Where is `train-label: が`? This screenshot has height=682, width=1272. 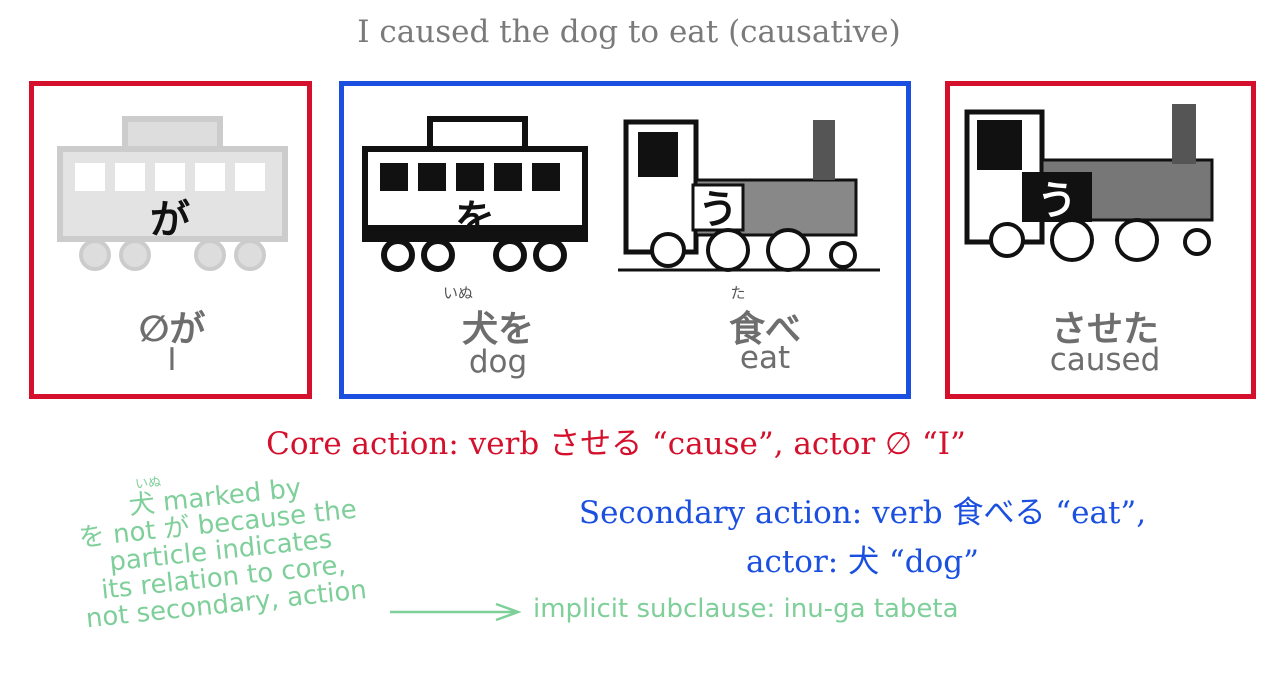 train-label: が is located at coordinates (170, 220).